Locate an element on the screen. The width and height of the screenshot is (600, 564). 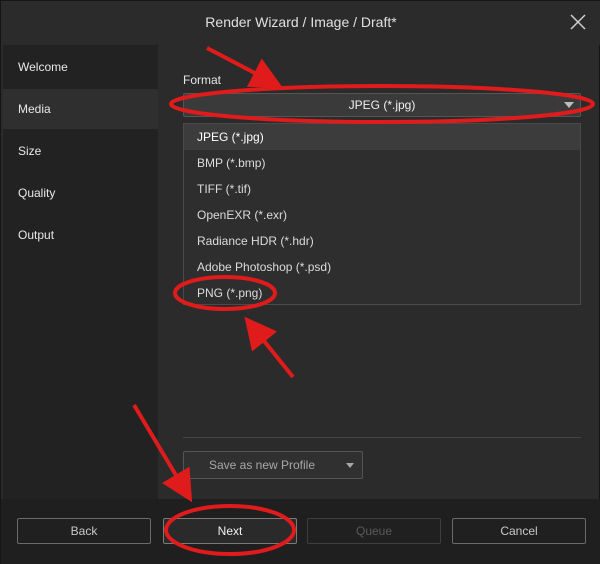
format-option-jpeg: JPEG (*.jpg) is located at coordinates (382, 137).